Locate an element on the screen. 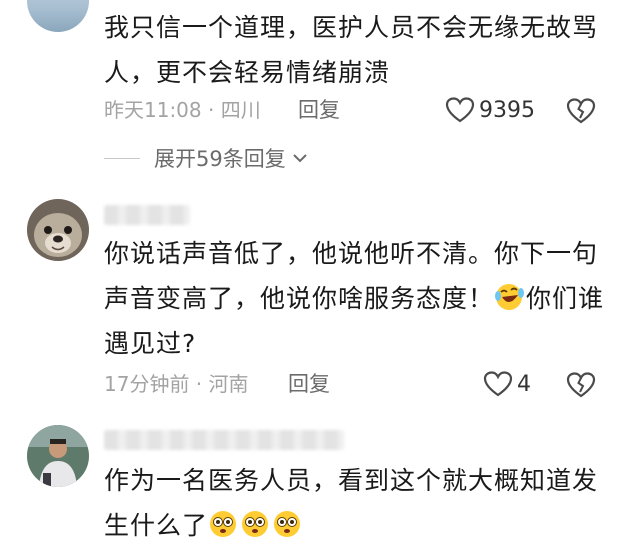 This screenshot has height=554, width=640. otter-avatar-image is located at coordinates (58, 230).